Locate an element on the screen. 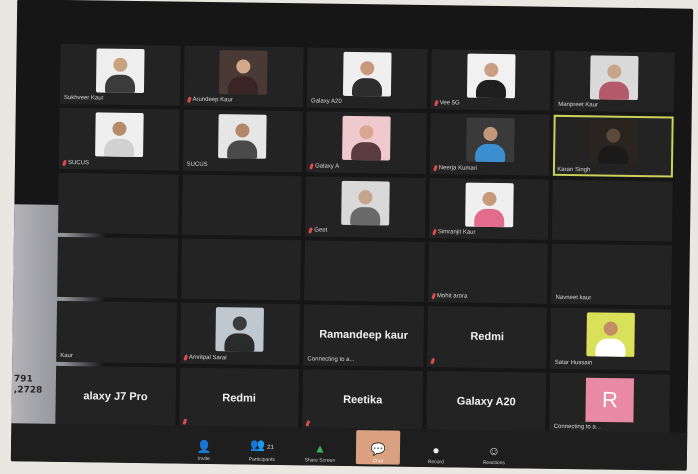  invite-label: Invite is located at coordinates (203, 459).